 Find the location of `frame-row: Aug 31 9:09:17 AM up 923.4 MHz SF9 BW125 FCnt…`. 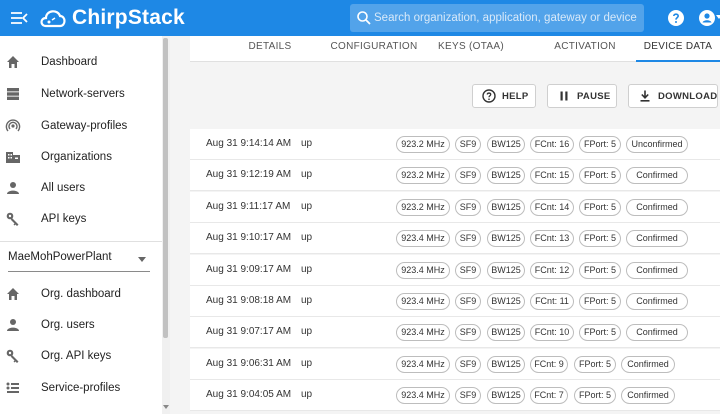

frame-row: Aug 31 9:09:17 AM up 923.4 MHz SF9 BW125 FCnt… is located at coordinates (455, 270).